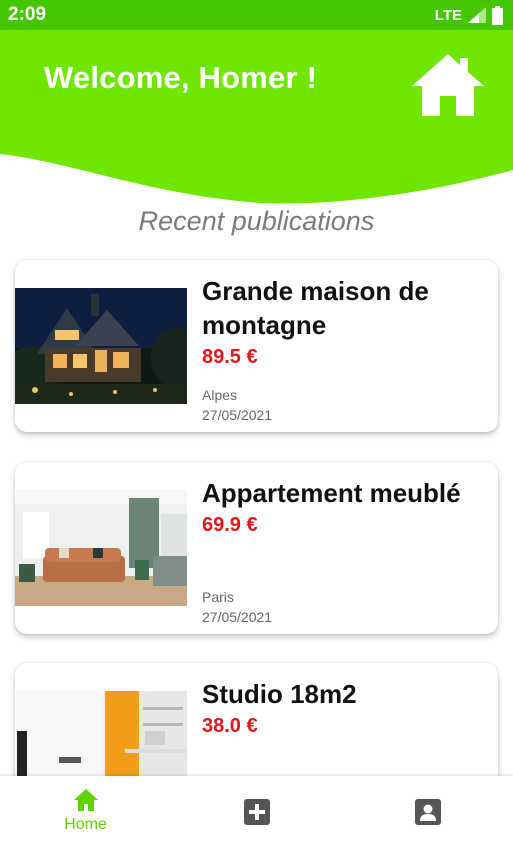 This screenshot has height=844, width=513. I want to click on publication-title: Appartement meublé, so click(331, 493).